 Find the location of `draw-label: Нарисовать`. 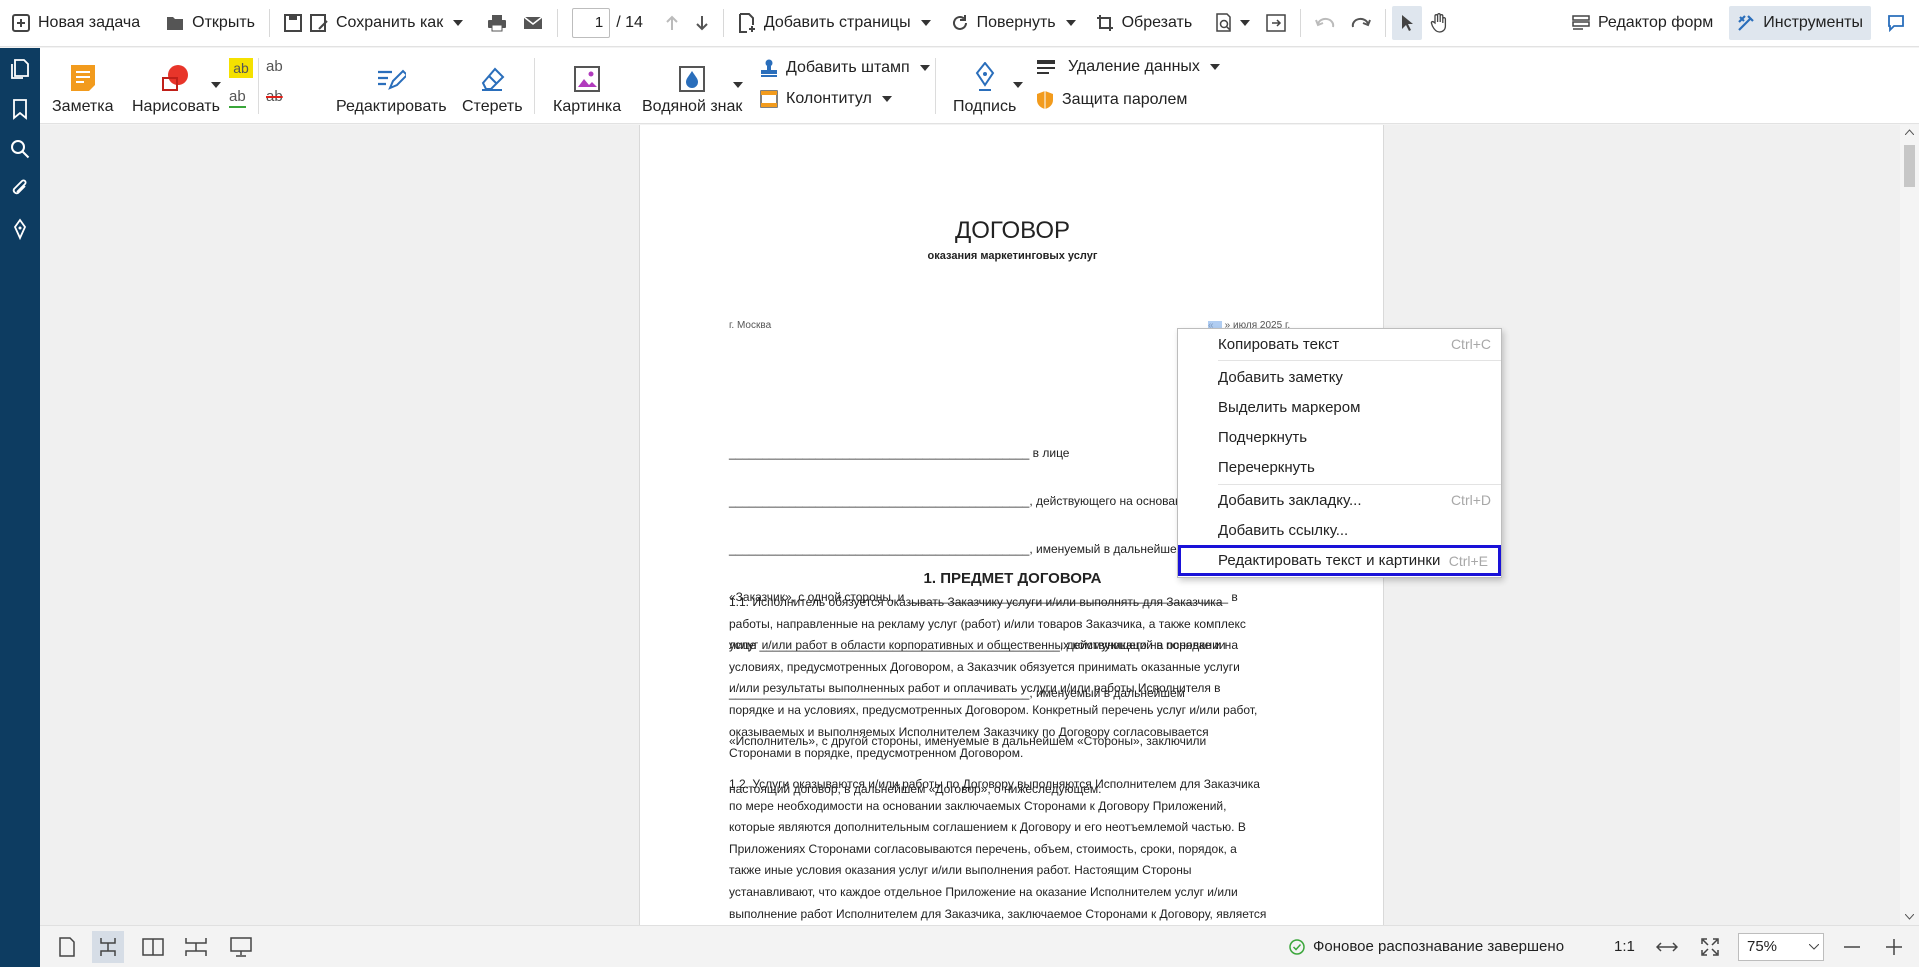

draw-label: Нарисовать is located at coordinates (176, 106).